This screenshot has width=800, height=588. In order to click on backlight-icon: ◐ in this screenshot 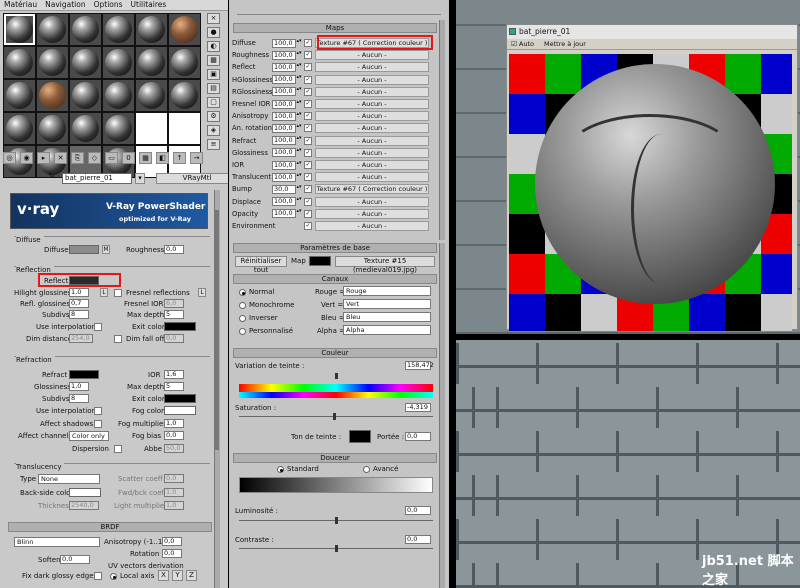, I will do `click(213, 46)`.